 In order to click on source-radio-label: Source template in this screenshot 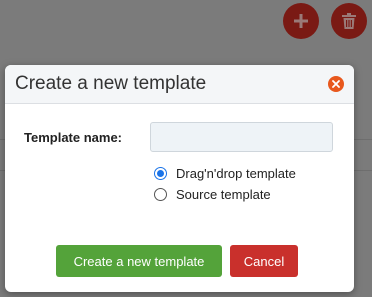, I will do `click(223, 194)`.